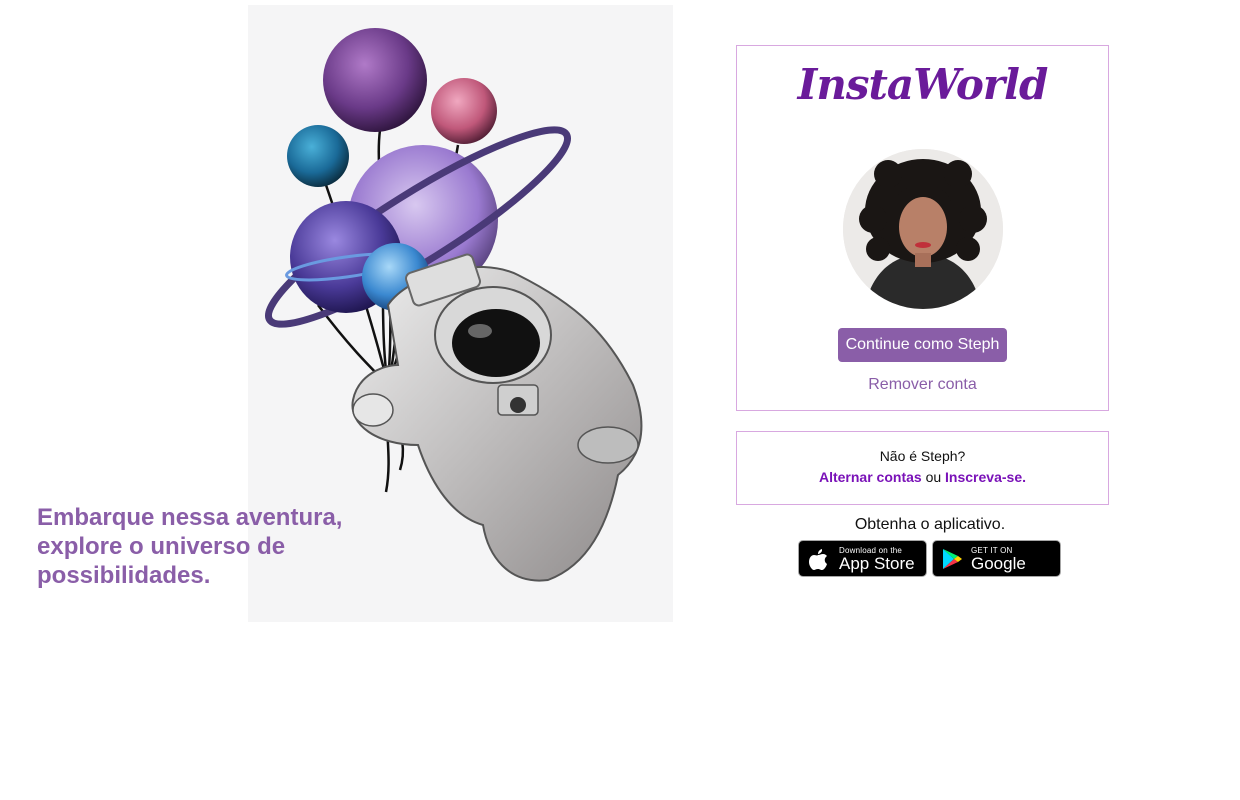 The width and height of the screenshot is (1240, 800). What do you see at coordinates (870, 477) in the screenshot?
I see `switch-accounts-link: Alternar contas` at bounding box center [870, 477].